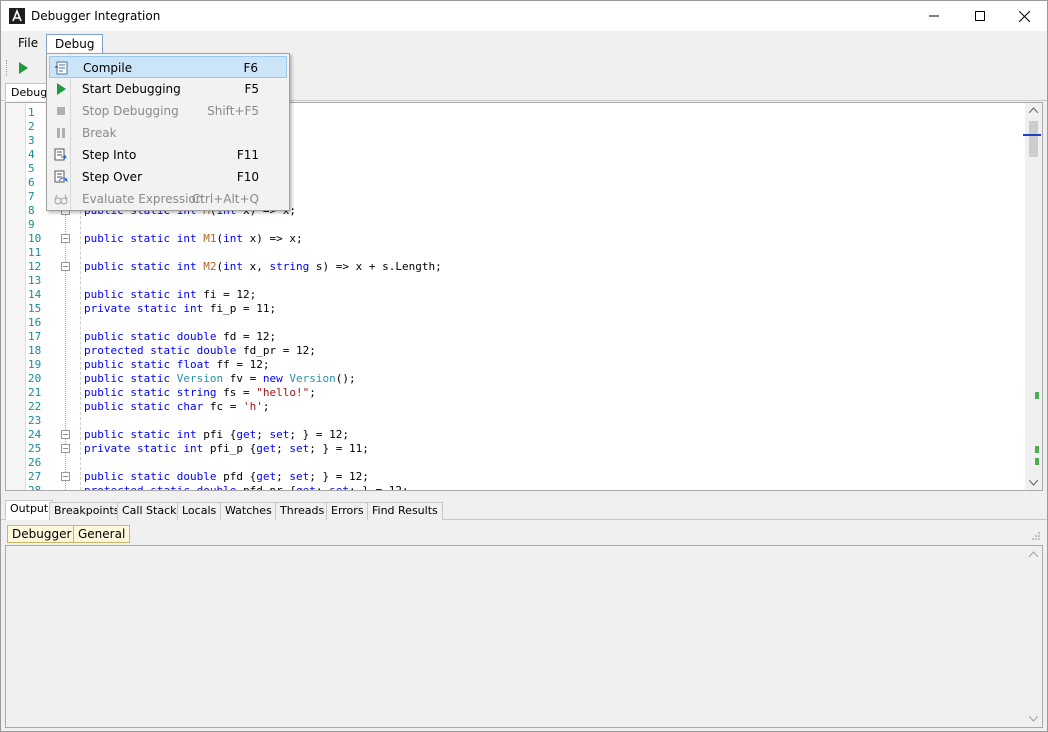 Image resolution: width=1048 pixels, height=732 pixels. What do you see at coordinates (61, 111) in the screenshot?
I see `stop-icon` at bounding box center [61, 111].